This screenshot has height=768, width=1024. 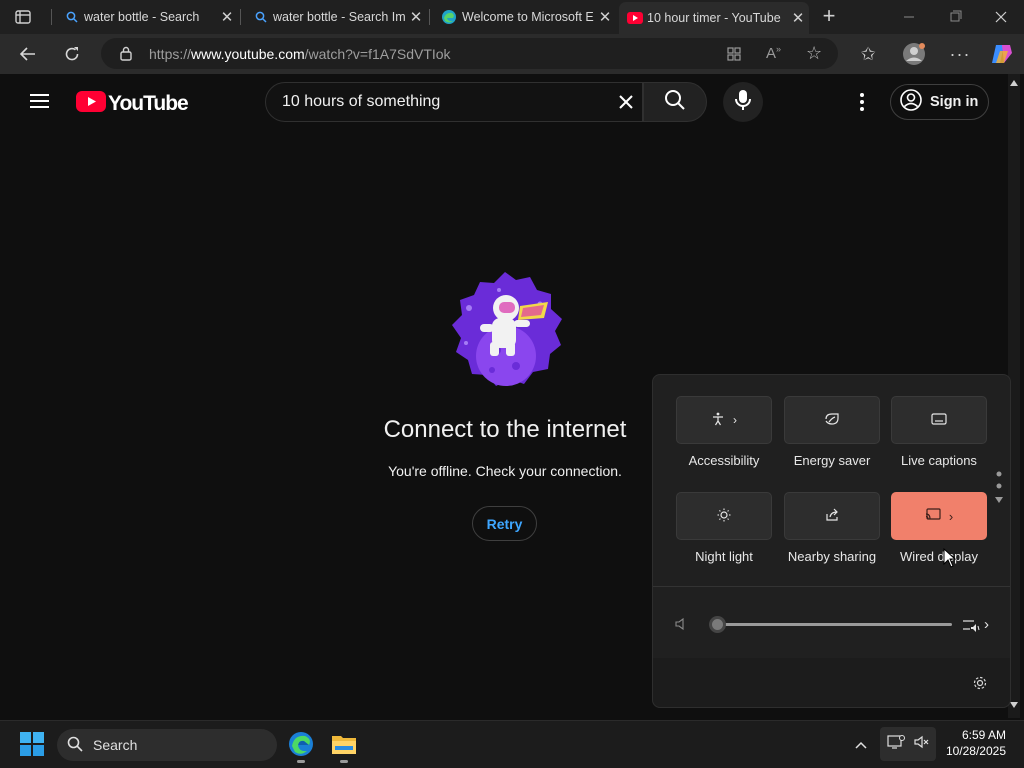 I want to click on energy-saver-icon, so click(x=832, y=420).